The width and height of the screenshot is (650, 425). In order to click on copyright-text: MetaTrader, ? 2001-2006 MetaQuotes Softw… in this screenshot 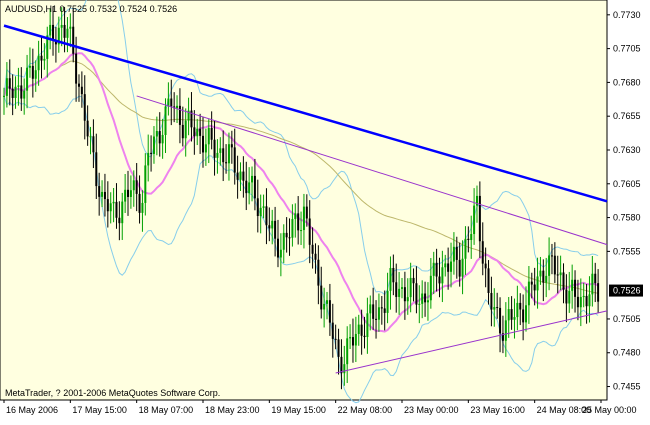, I will do `click(112, 393)`.